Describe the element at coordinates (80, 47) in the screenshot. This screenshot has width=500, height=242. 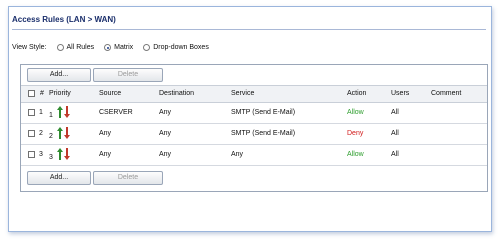
I see `view-style-option-label: All Rules` at that location.